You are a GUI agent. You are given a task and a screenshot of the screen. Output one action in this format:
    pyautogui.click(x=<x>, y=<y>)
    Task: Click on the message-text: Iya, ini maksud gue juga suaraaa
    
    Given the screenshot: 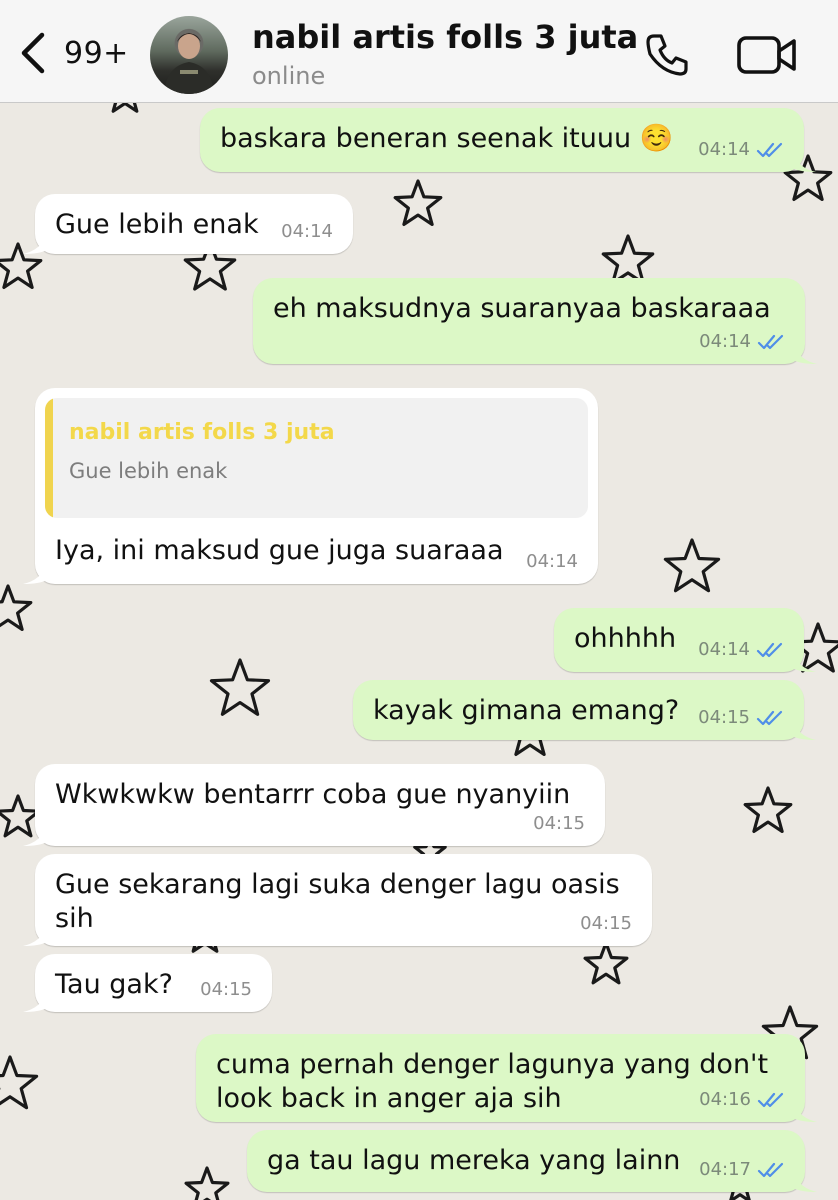 What is the action you would take?
    pyautogui.click(x=279, y=550)
    